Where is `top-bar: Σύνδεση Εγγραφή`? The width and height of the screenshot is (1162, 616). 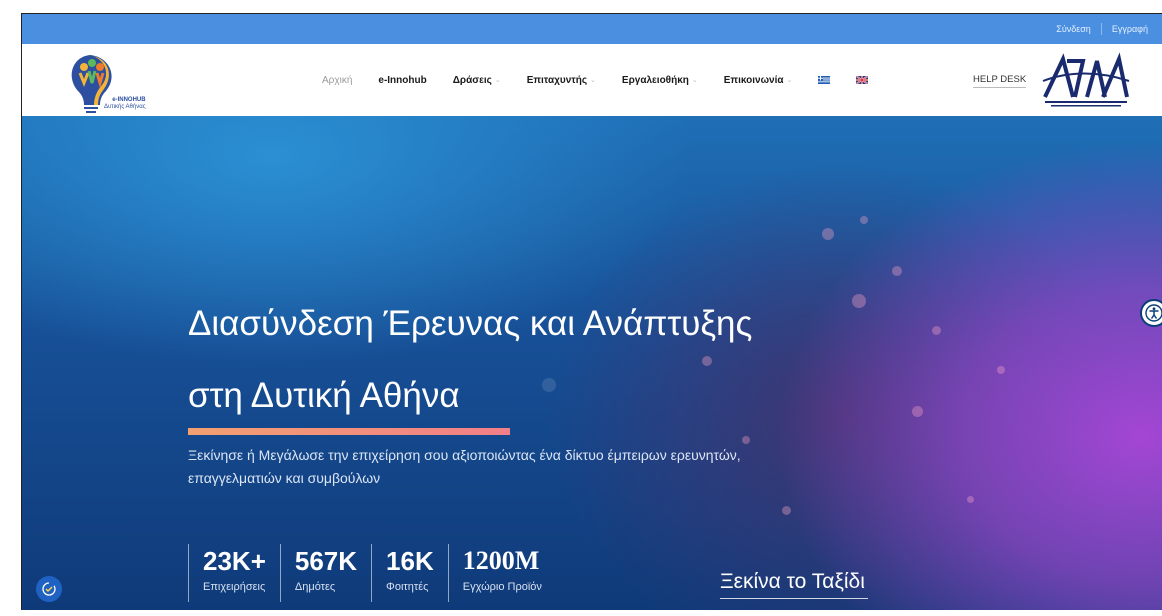 top-bar: Σύνδεση Εγγραφή is located at coordinates (592, 29).